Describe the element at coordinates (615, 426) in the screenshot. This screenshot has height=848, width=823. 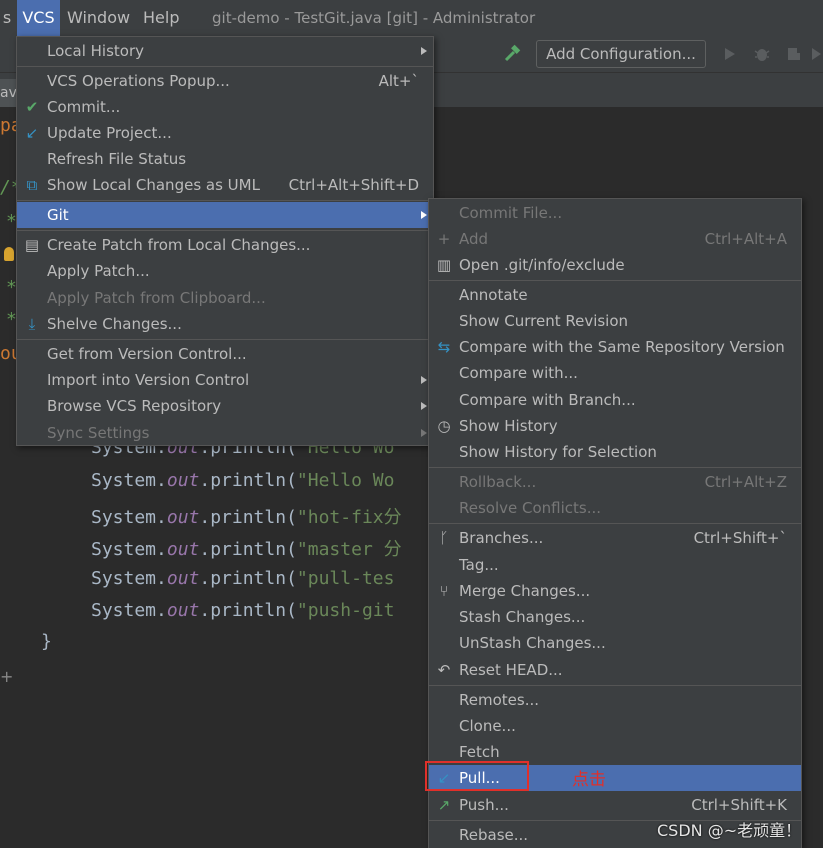
I see `menu-item-show-history: ◷ Show History` at that location.